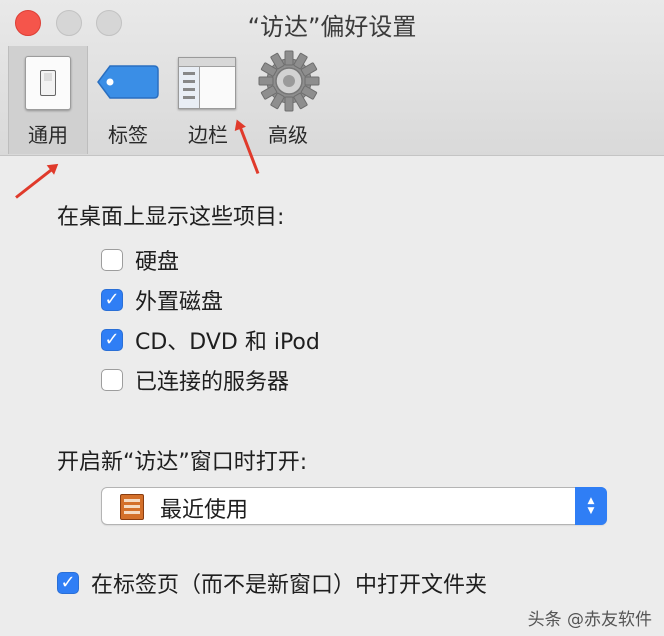 The width and height of the screenshot is (664, 636). I want to click on new-window-heading: 开启新“访达”窗口时打开:, so click(182, 462).